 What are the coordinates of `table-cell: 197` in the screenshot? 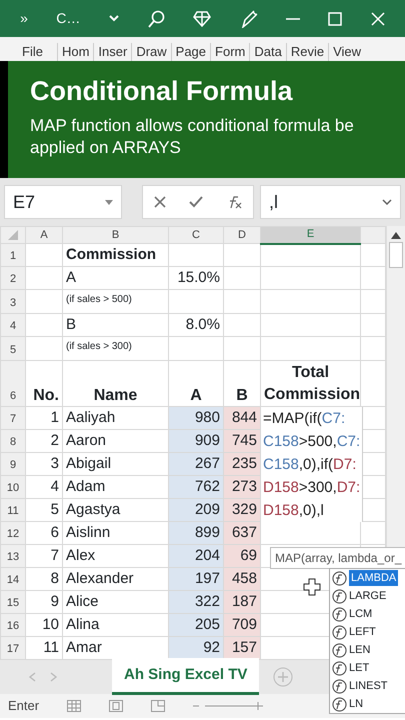 It's located at (196, 579).